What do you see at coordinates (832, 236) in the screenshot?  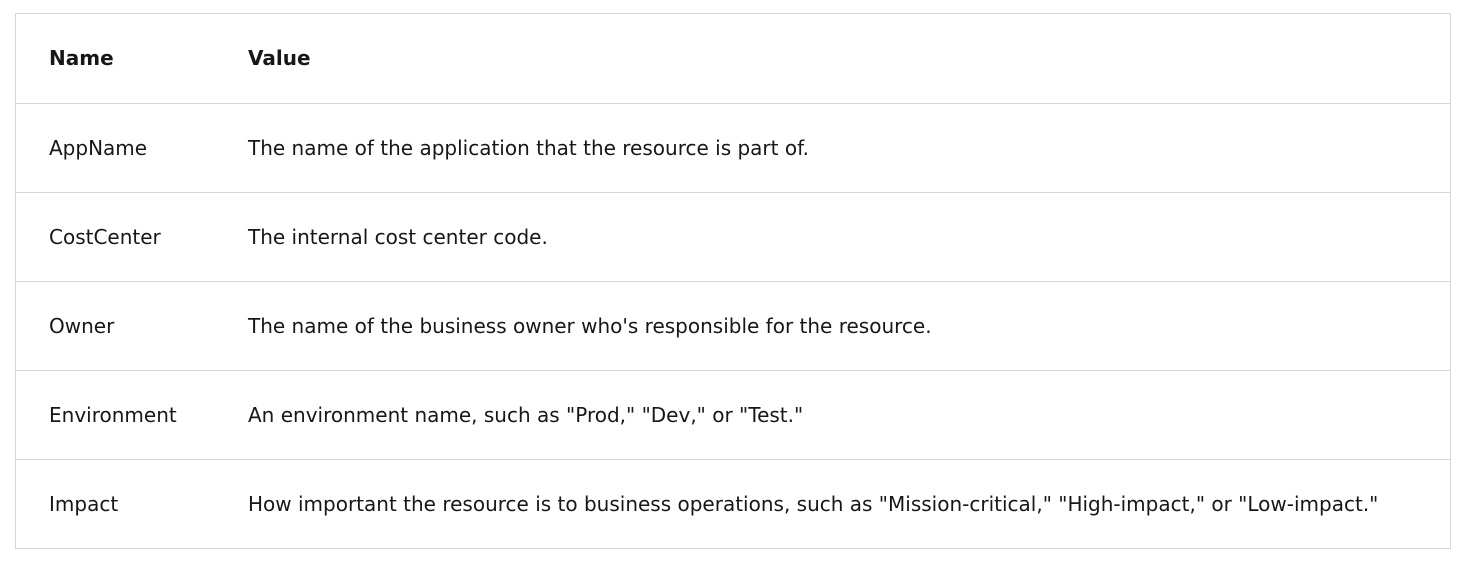 I see `tag-value-cell: The internal cost center code.` at bounding box center [832, 236].